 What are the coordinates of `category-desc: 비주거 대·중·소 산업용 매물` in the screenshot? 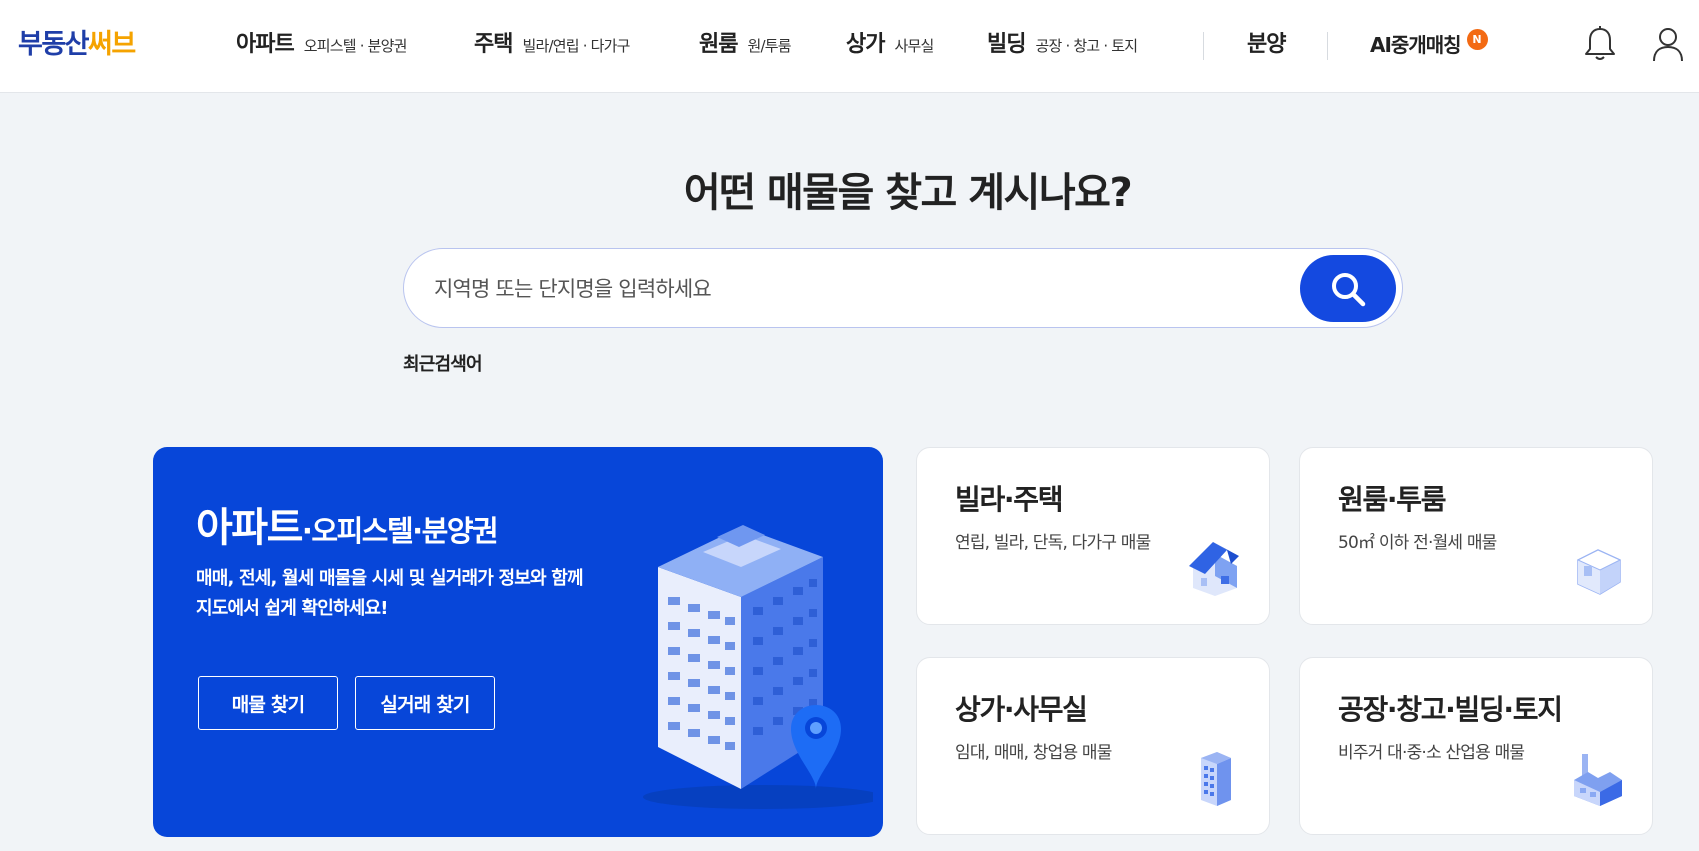 It's located at (1431, 753).